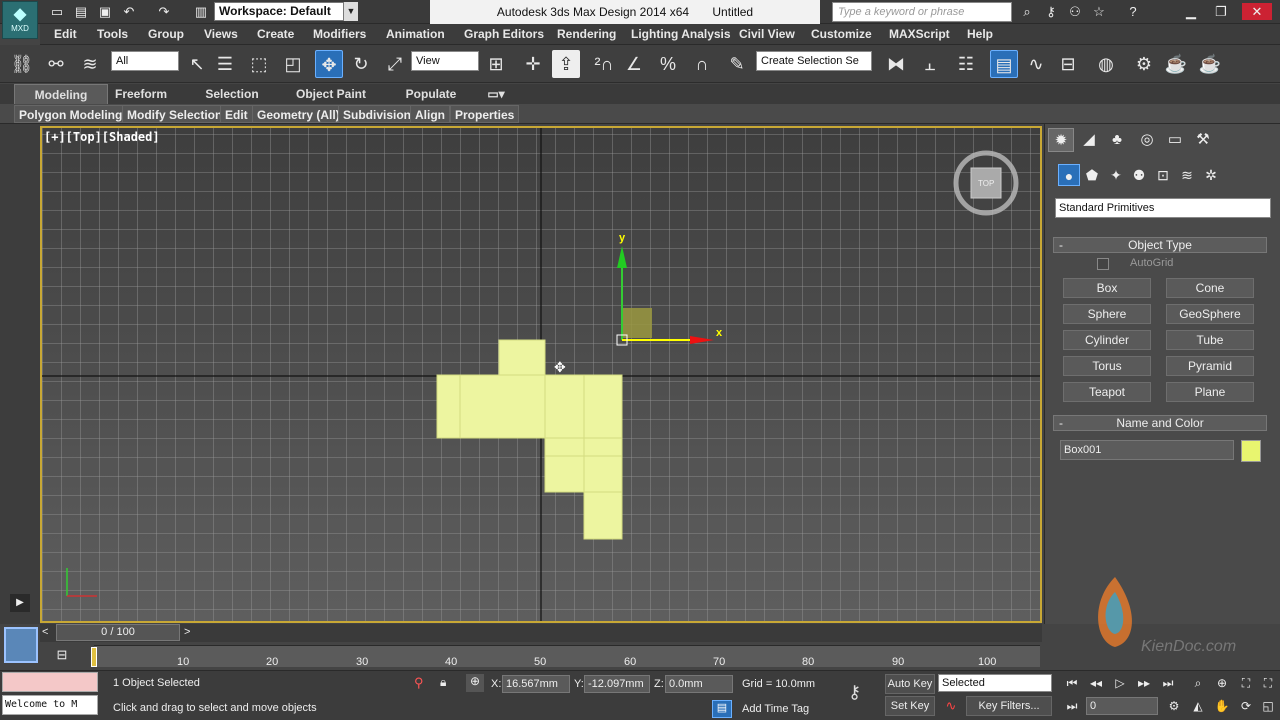  Describe the element at coordinates (504, 34) in the screenshot. I see `menu-graph-editors: Graph Editors` at that location.